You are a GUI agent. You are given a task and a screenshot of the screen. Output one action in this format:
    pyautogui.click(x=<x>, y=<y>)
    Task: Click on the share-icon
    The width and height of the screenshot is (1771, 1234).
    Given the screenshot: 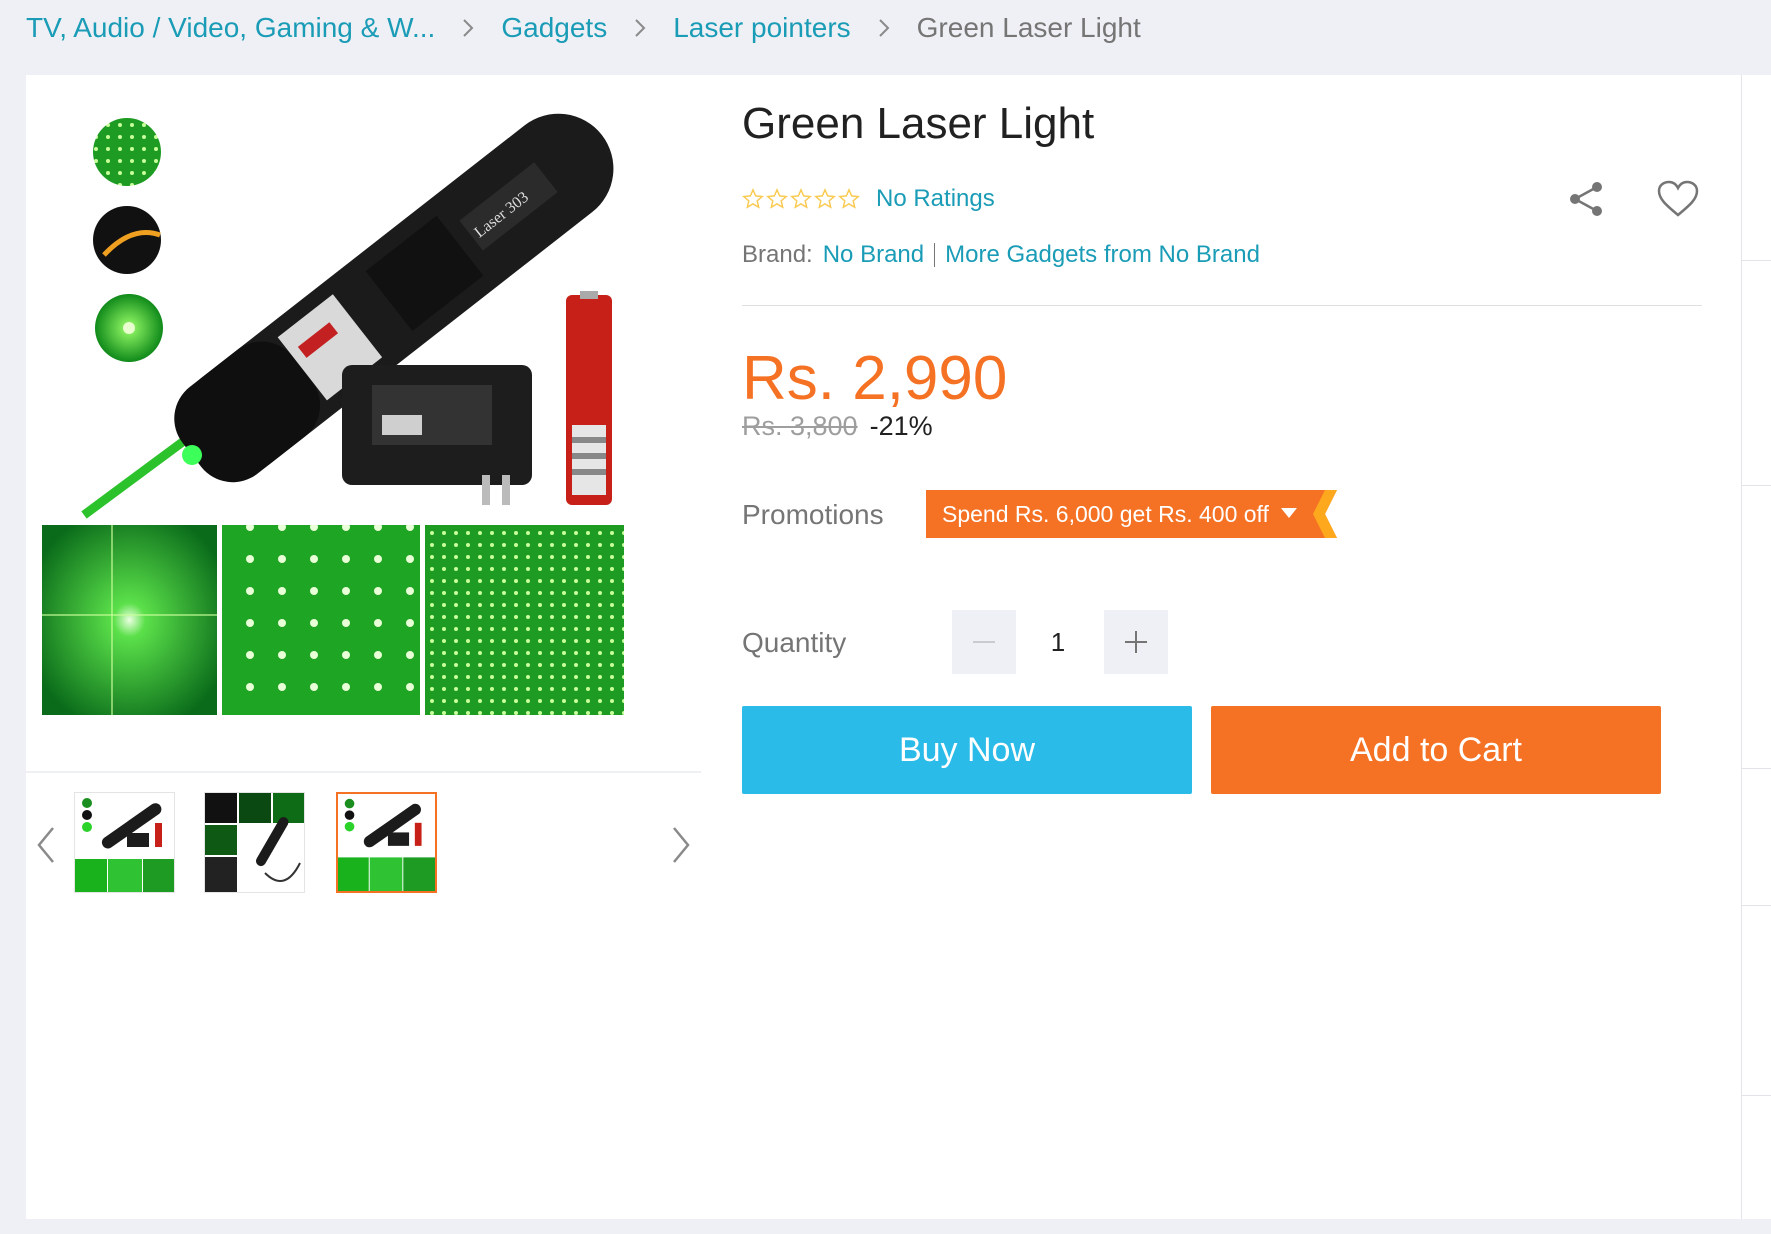 What is the action you would take?
    pyautogui.click(x=1586, y=199)
    